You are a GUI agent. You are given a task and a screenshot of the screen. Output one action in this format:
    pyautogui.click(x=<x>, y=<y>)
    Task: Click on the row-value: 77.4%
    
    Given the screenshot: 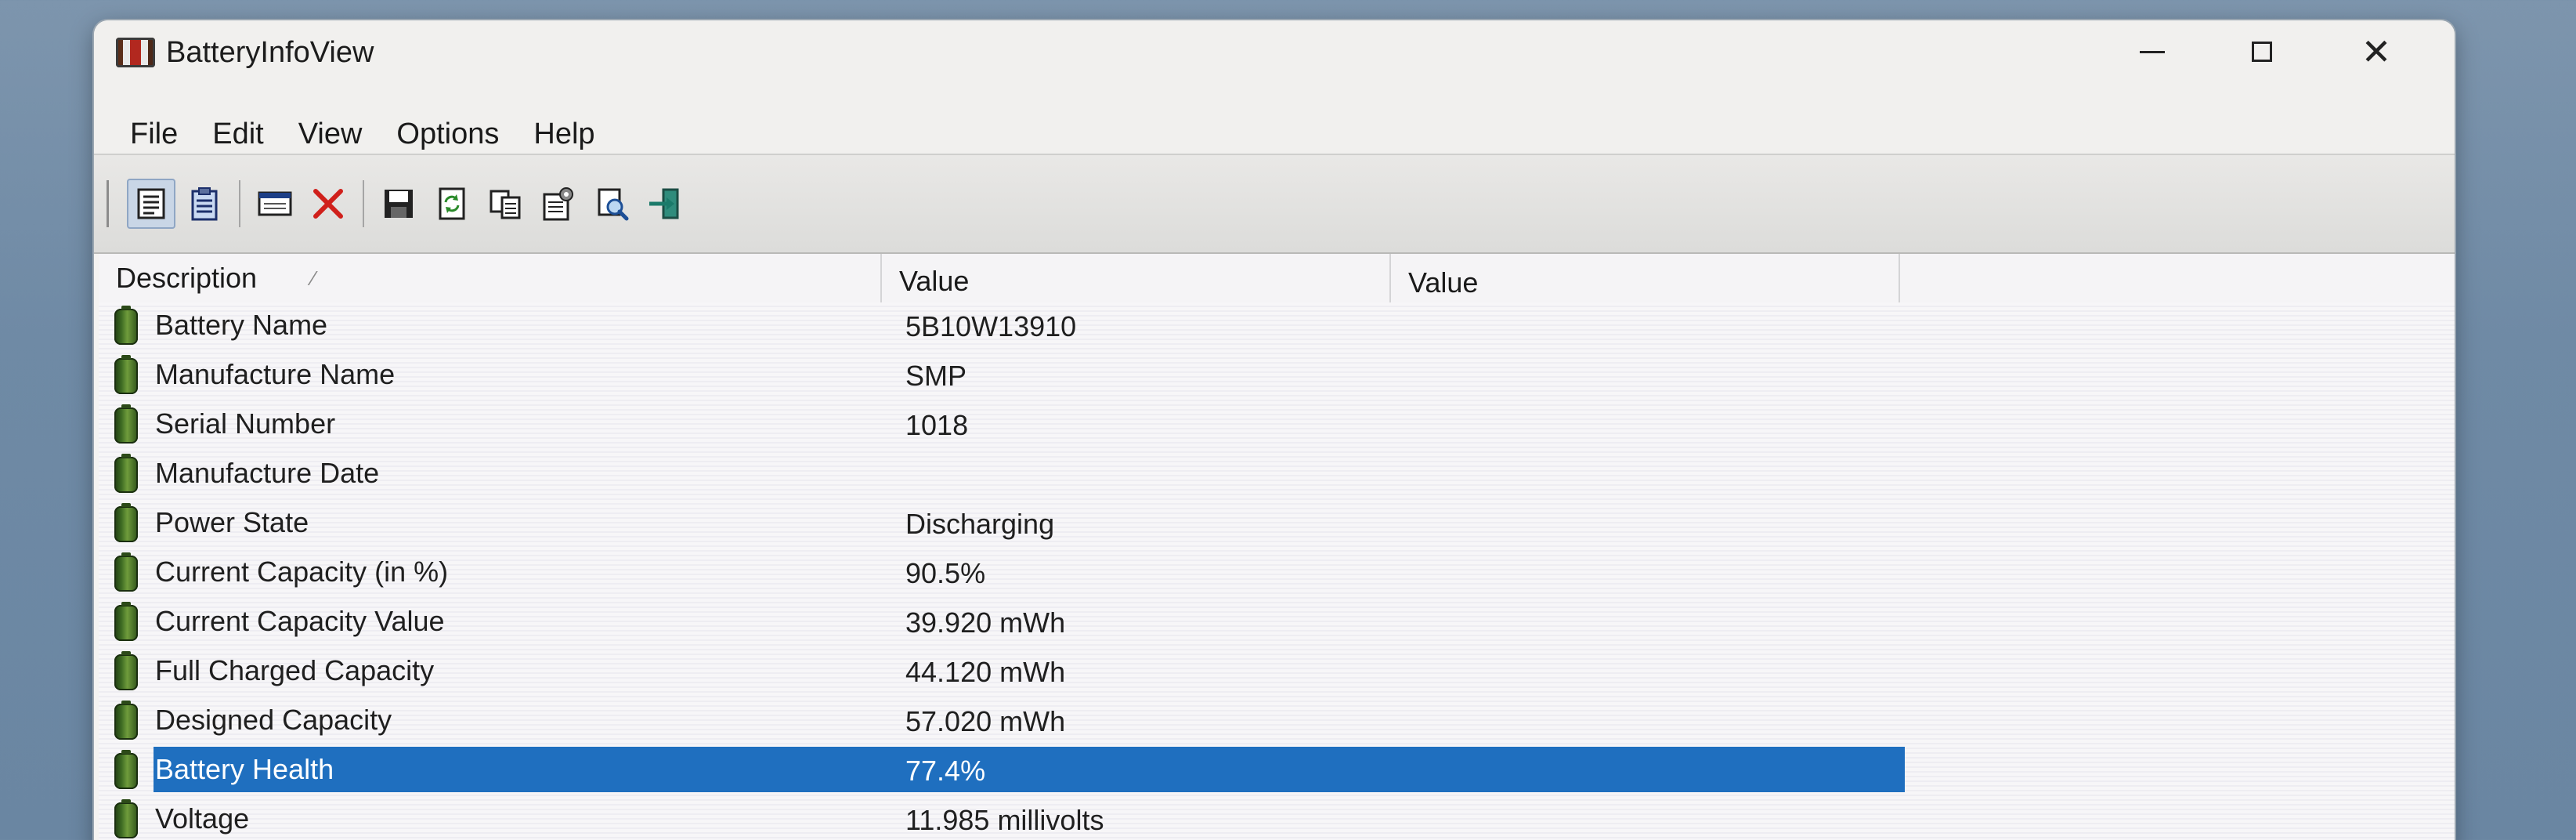 What is the action you would take?
    pyautogui.click(x=945, y=771)
    